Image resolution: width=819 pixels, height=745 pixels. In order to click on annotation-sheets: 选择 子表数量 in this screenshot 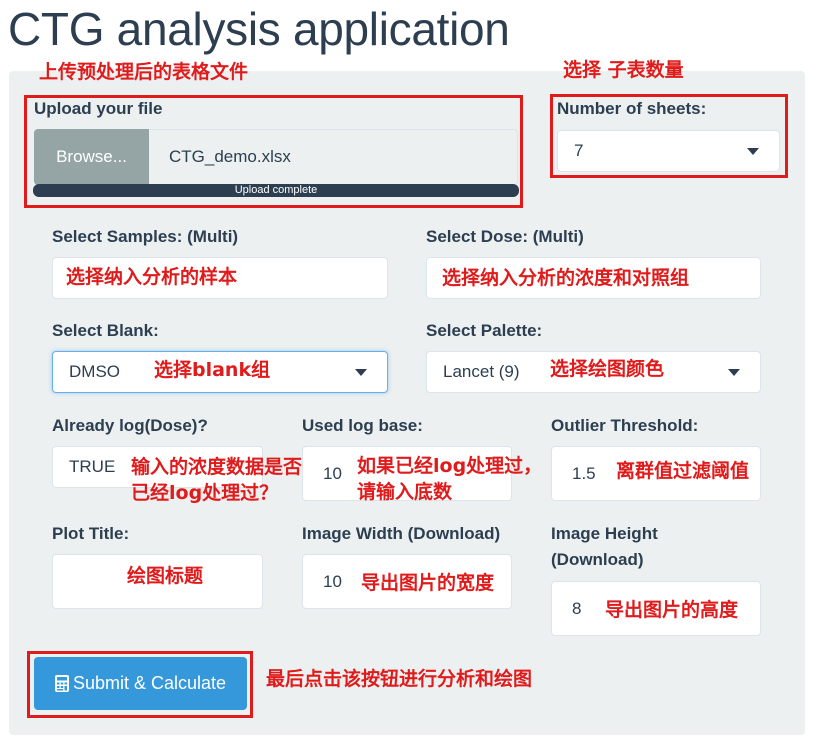, I will do `click(623, 70)`.